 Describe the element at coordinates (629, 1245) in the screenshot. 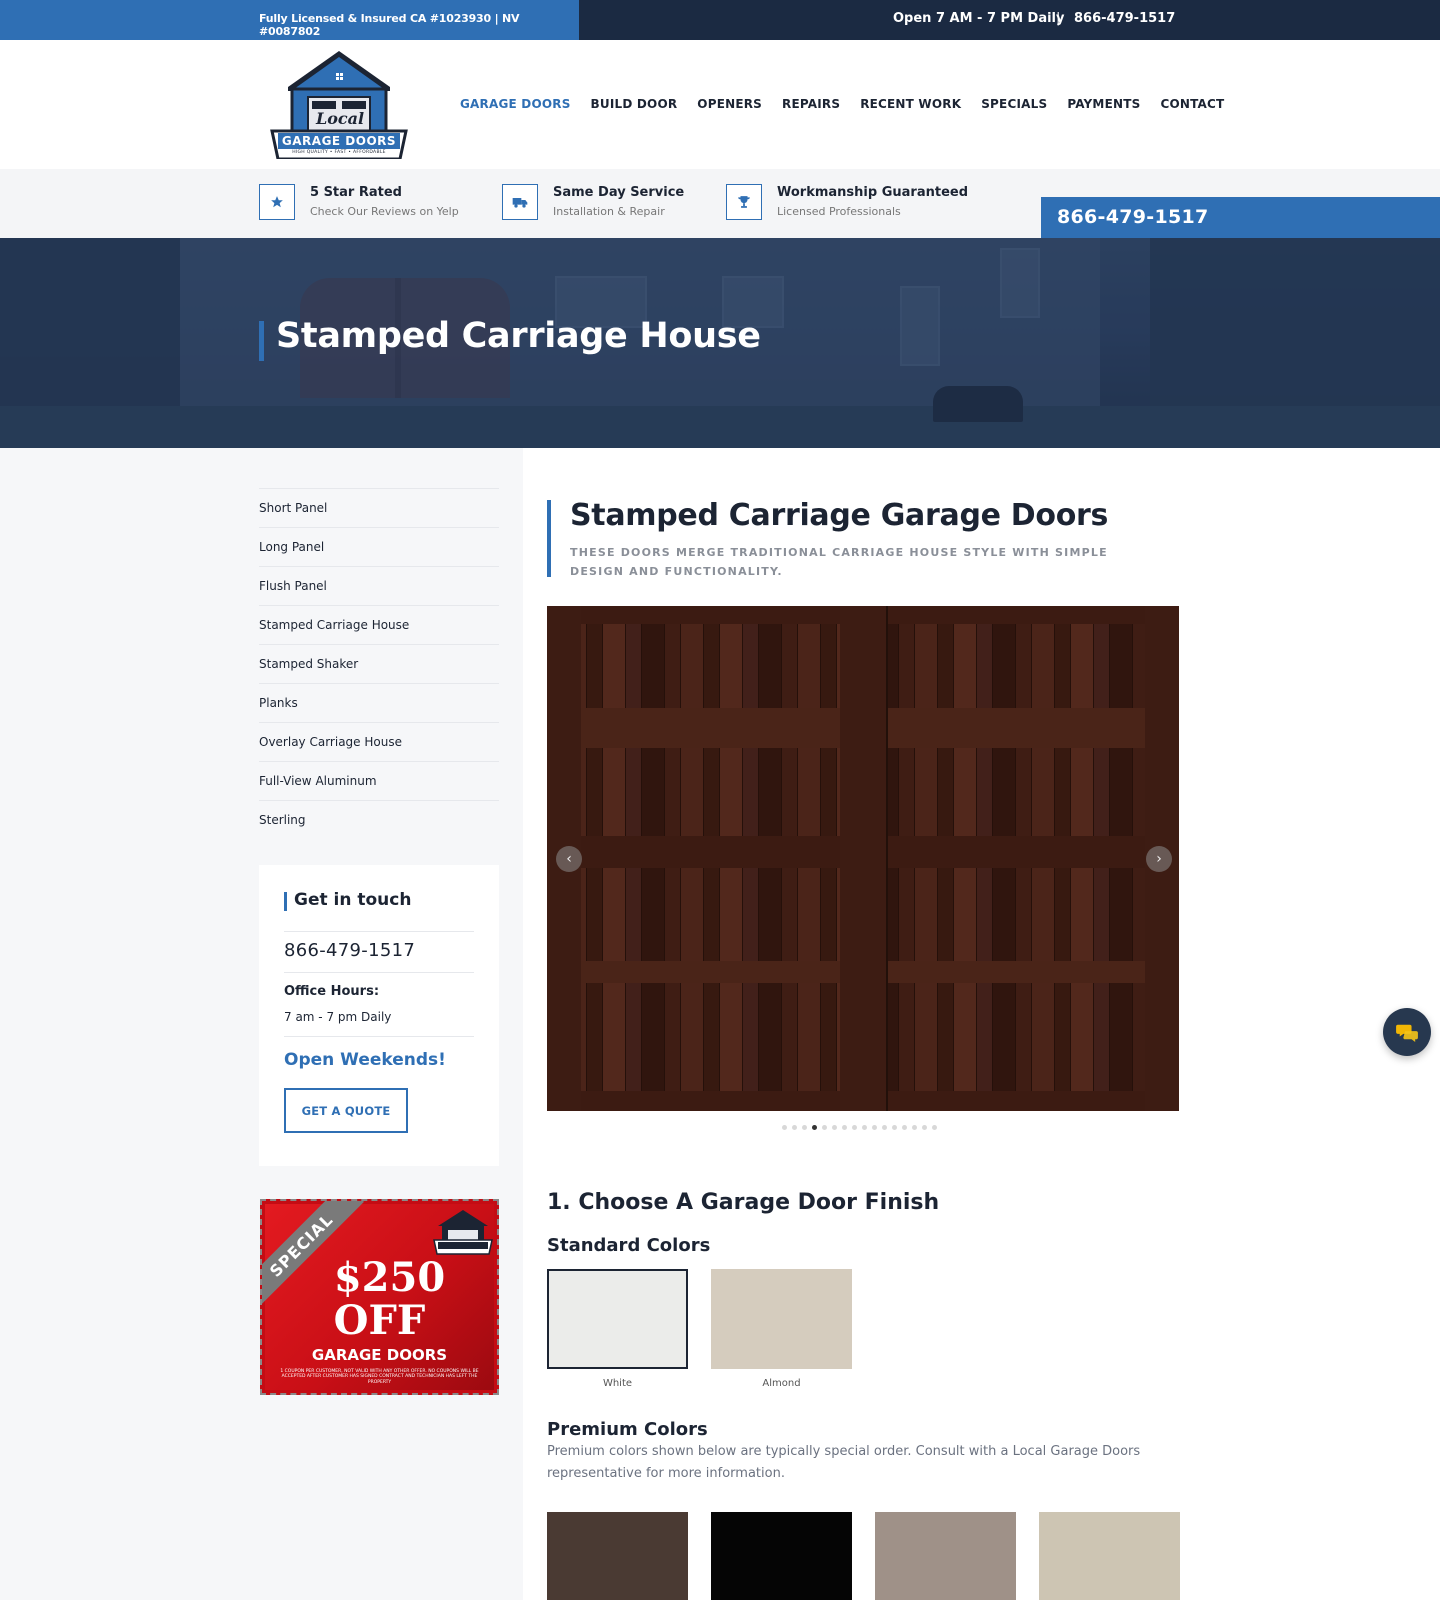

I see `standard-colors-heading: Standard Colors` at that location.